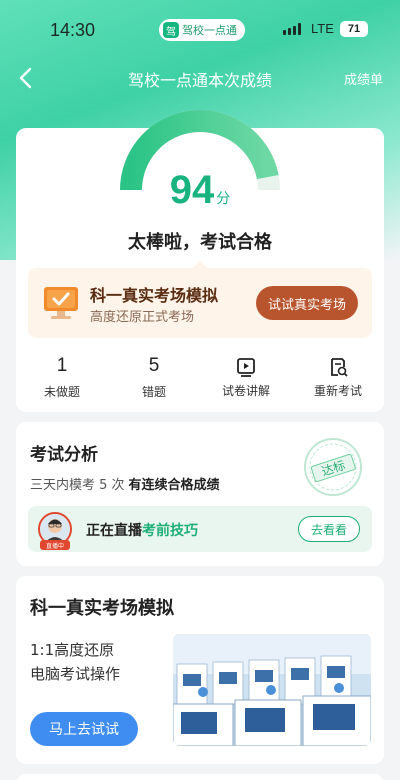 The image size is (400, 780). Describe the element at coordinates (246, 379) in the screenshot. I see `stat-explanation: 试卷讲解` at that location.